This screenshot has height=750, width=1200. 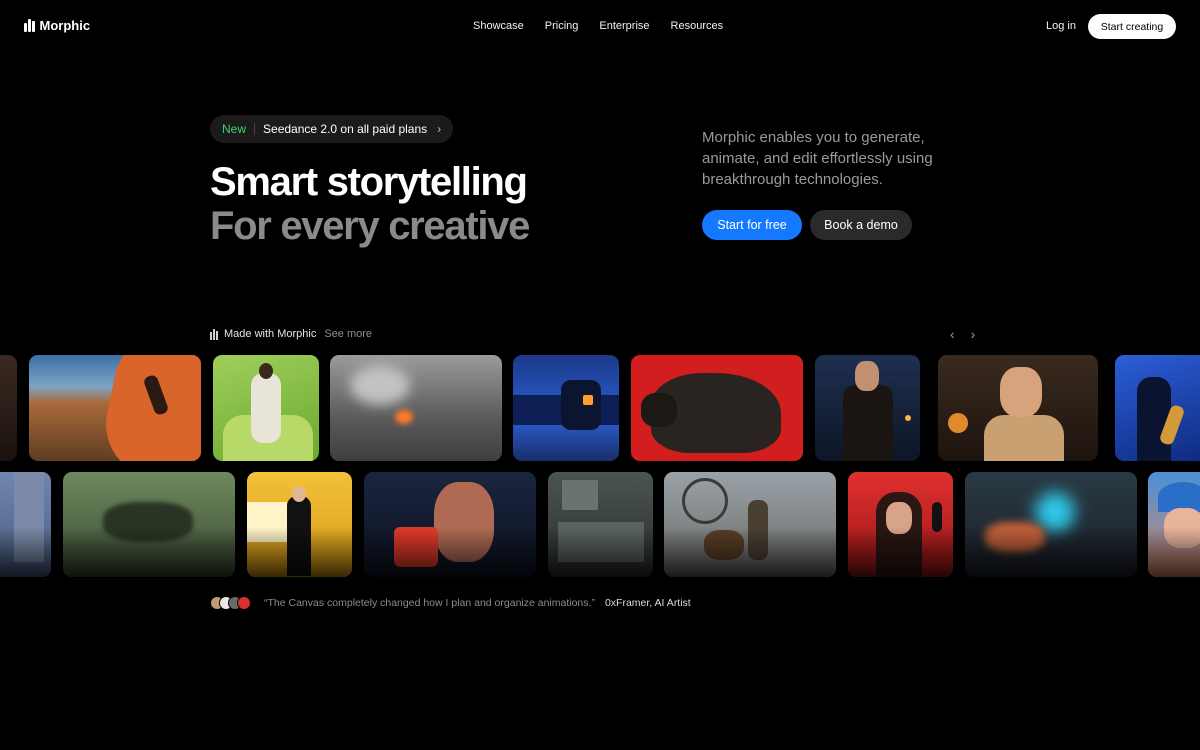 I want to click on announcement-badge: New Seedance 2.0 on all paid plans ›, so click(x=332, y=129).